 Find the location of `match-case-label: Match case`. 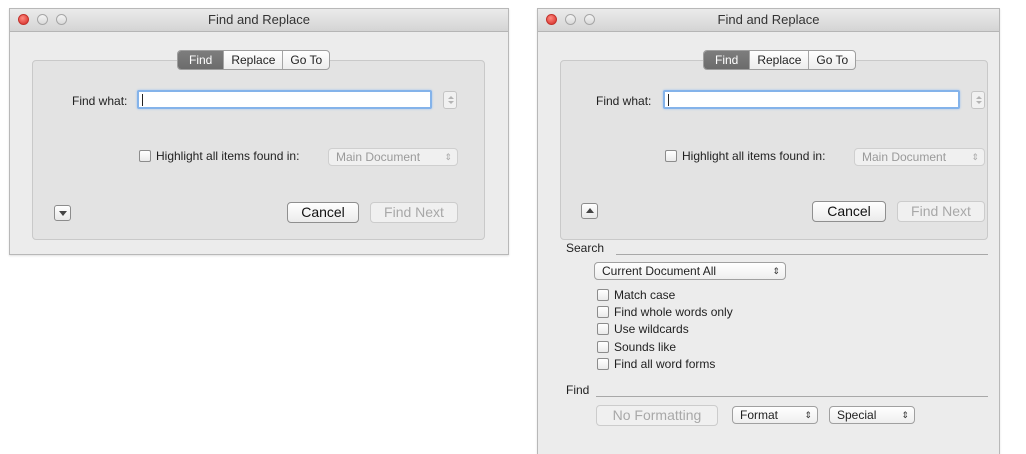

match-case-label: Match case is located at coordinates (645, 295).